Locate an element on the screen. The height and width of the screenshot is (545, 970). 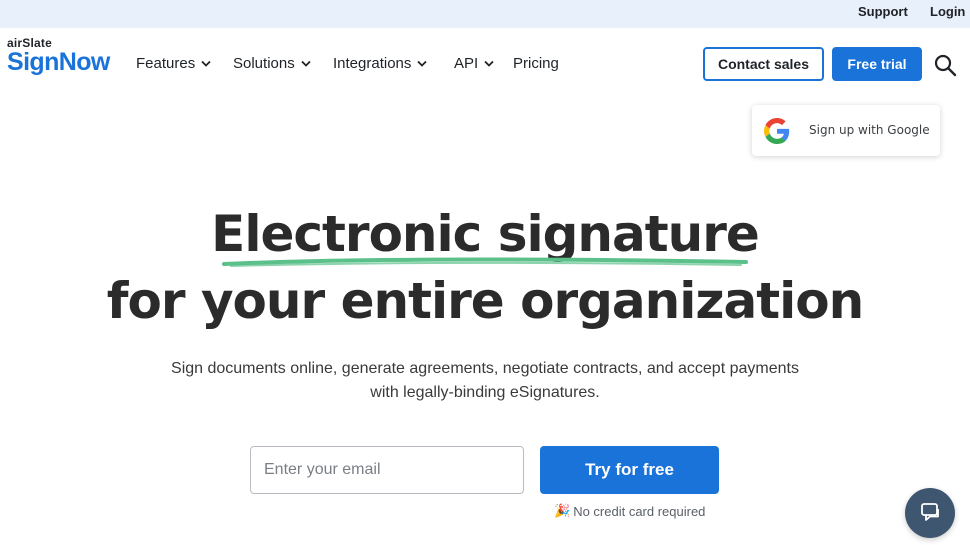
logo-signnow-text: SignNow is located at coordinates (58, 62).